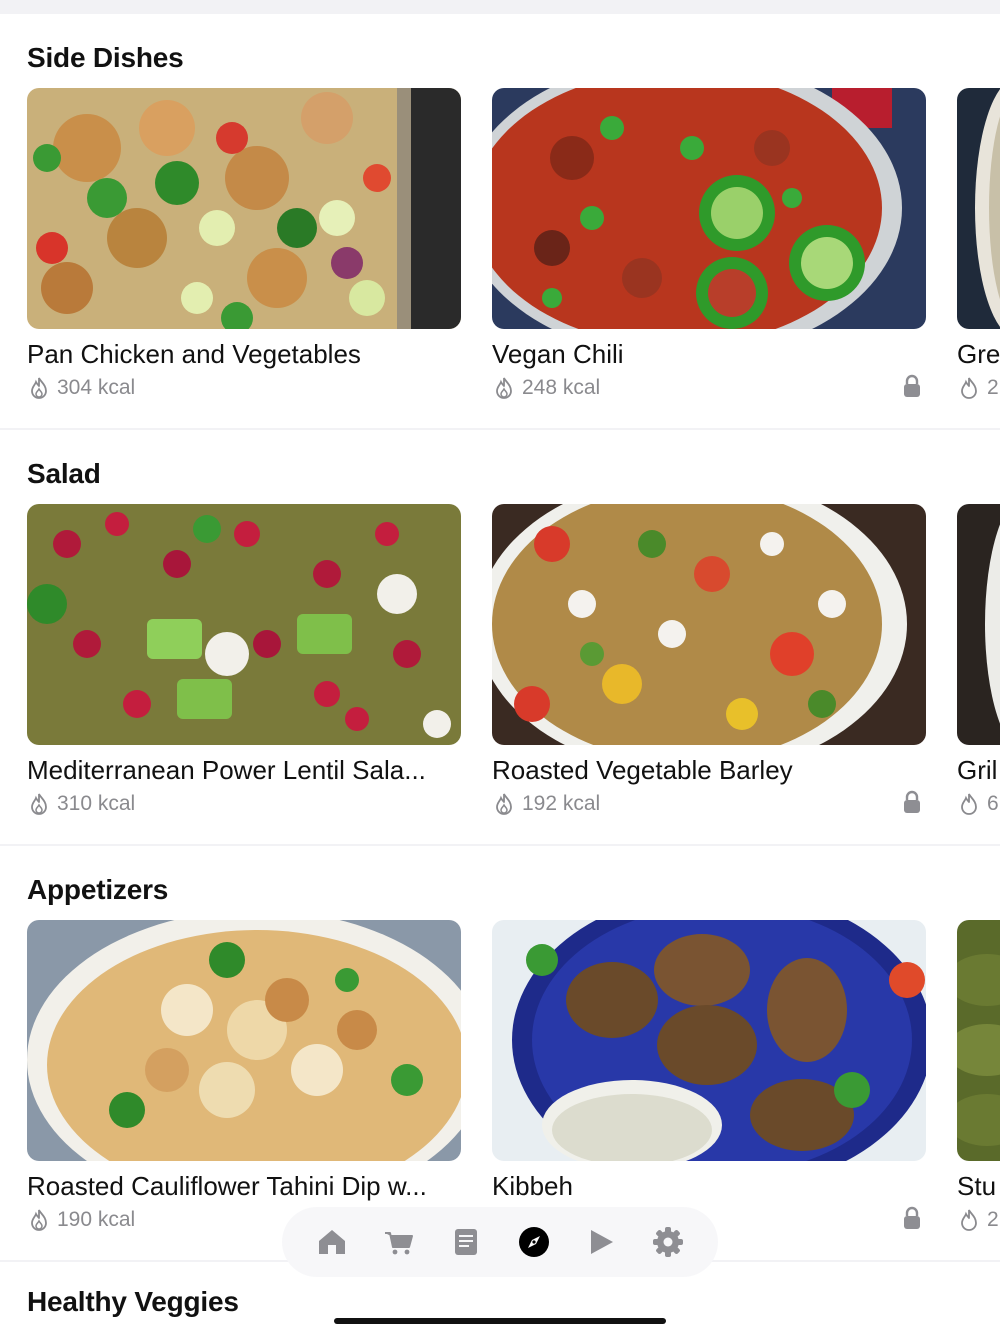  I want to click on tab-home, so click(332, 1242).